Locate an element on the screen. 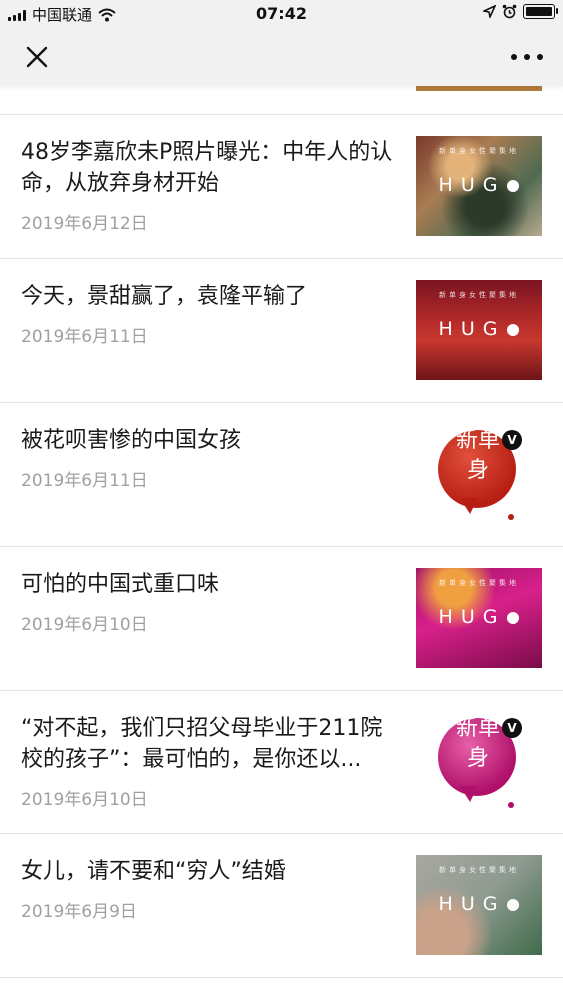 This screenshot has height=1008, width=563. status-time: 07:42 is located at coordinates (281, 13).